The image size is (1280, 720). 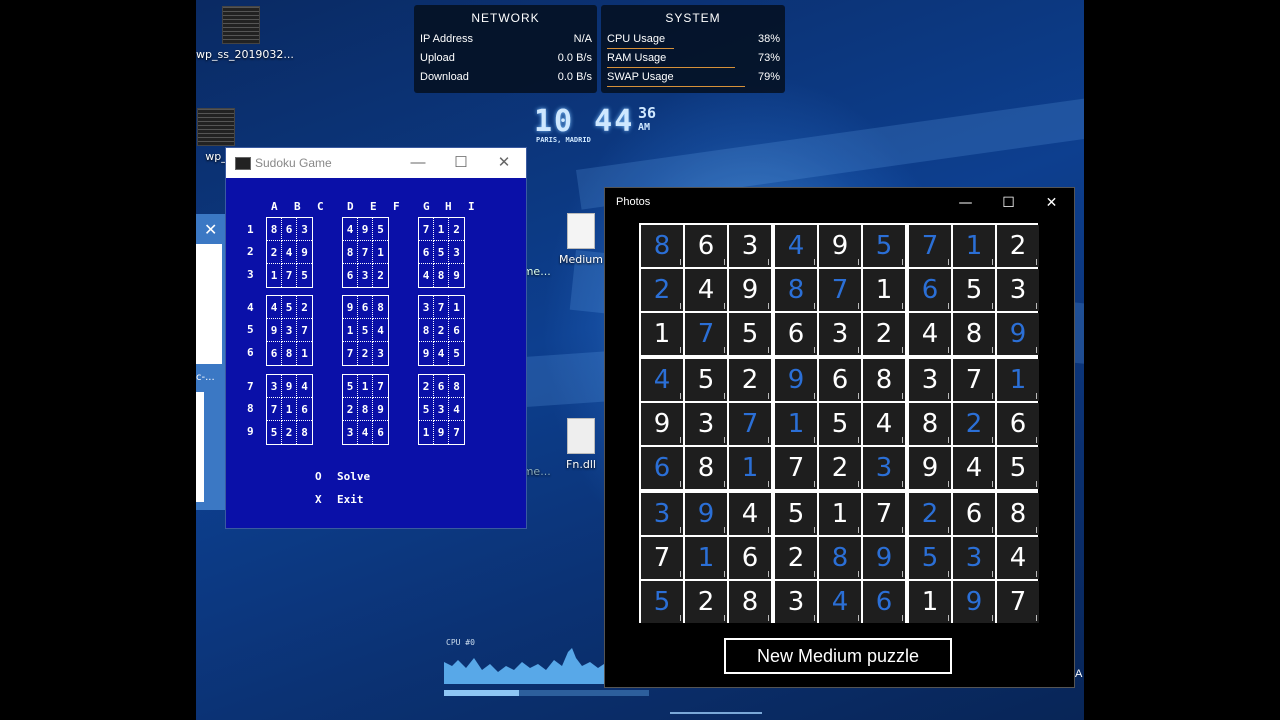 I want to click on system-row-label: CPU Usage, so click(x=636, y=39).